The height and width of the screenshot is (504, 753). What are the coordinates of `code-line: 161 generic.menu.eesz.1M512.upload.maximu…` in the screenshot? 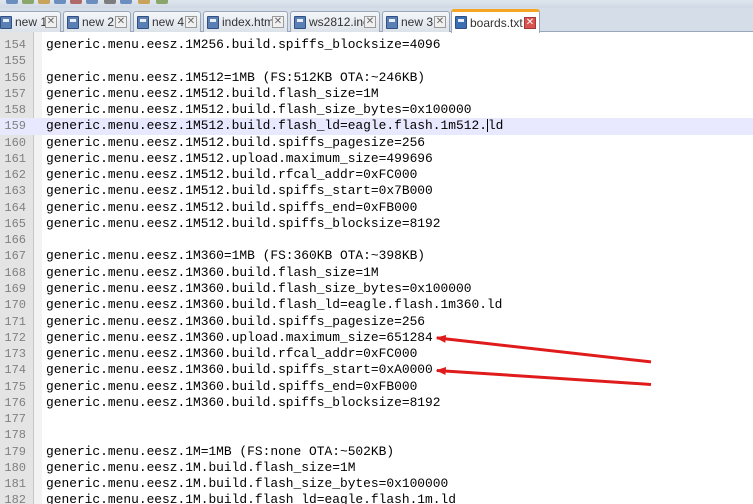 It's located at (376, 159).